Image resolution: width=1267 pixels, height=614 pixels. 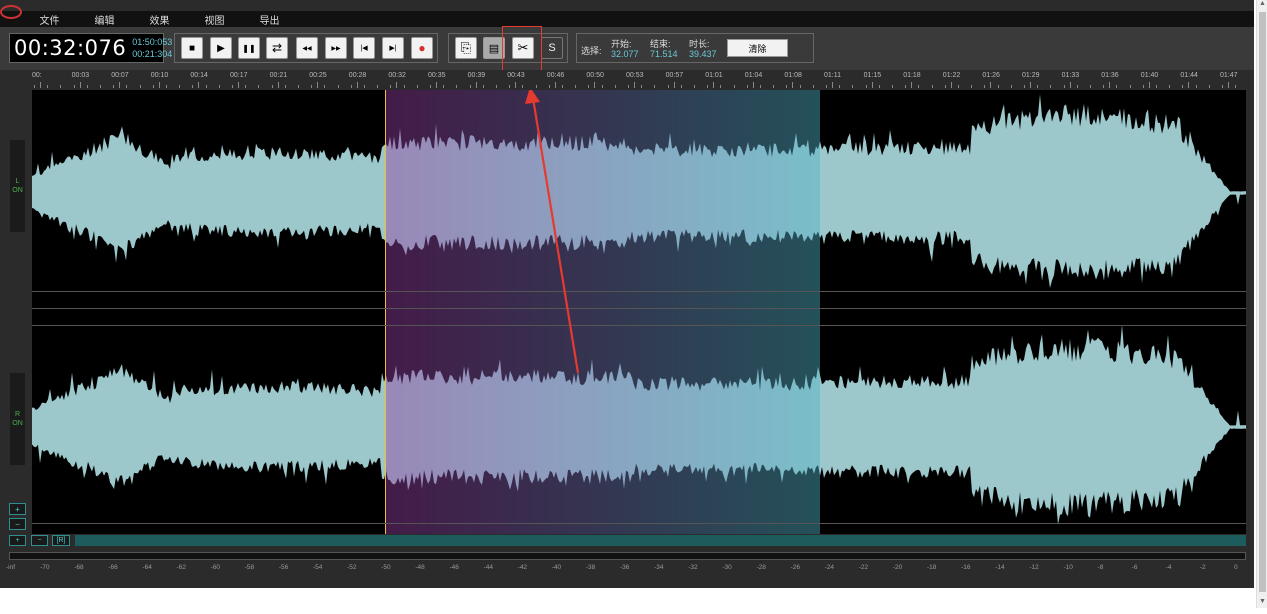 What do you see at coordinates (79, 567) in the screenshot?
I see `db-label: -68` at bounding box center [79, 567].